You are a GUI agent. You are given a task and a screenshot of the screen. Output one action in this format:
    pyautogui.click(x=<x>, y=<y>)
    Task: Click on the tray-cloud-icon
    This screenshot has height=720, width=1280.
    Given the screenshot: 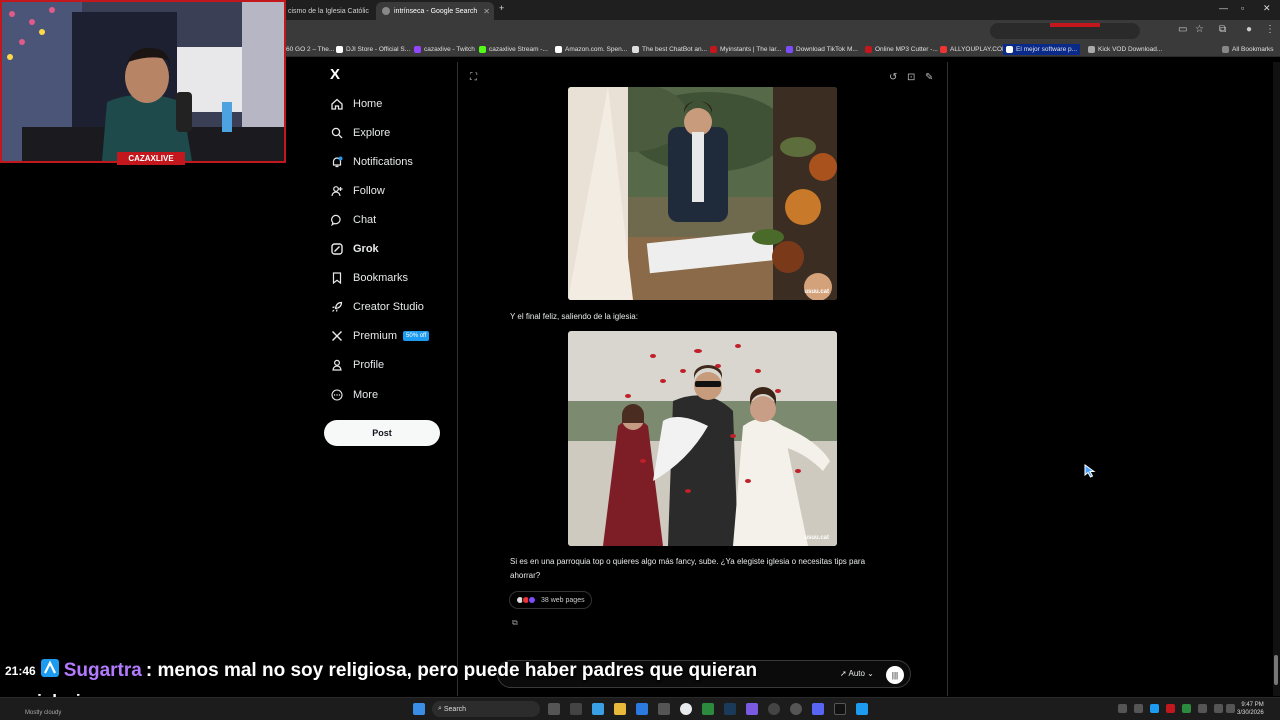 What is the action you would take?
    pyautogui.click(x=1138, y=708)
    